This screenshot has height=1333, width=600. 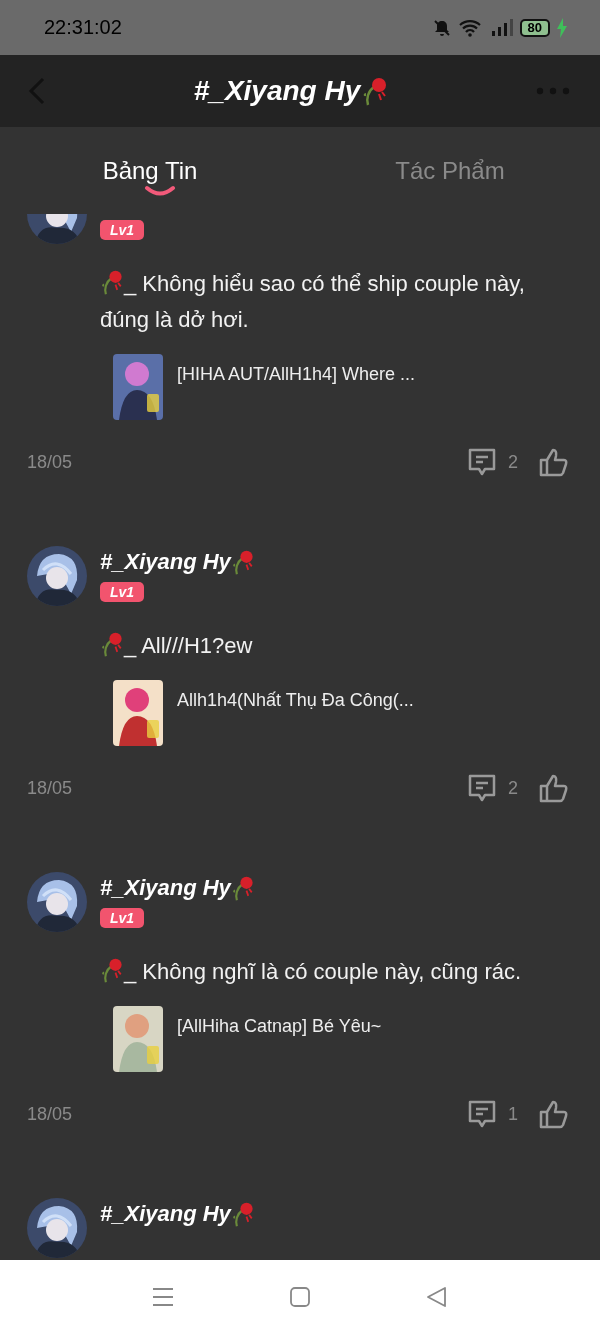 What do you see at coordinates (83, 27) in the screenshot?
I see `status-time: 22:31:02` at bounding box center [83, 27].